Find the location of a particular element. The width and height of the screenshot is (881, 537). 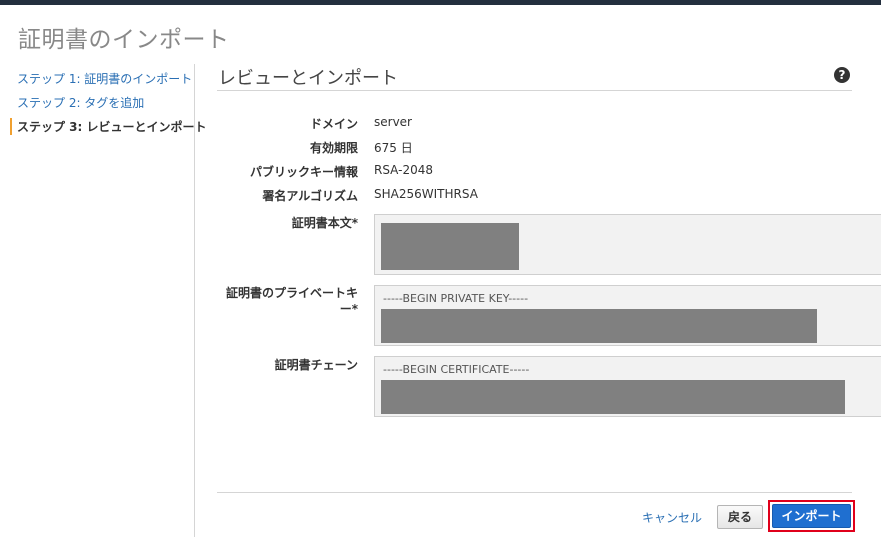

chain-textarea: -----BEGIN CERTIFICATE----- is located at coordinates (627, 386).